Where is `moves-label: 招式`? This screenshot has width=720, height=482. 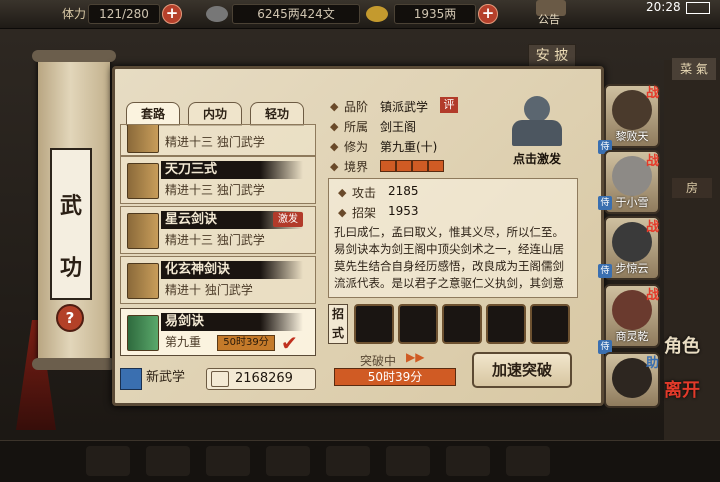
moves-label: 招式 is located at coordinates (338, 324).